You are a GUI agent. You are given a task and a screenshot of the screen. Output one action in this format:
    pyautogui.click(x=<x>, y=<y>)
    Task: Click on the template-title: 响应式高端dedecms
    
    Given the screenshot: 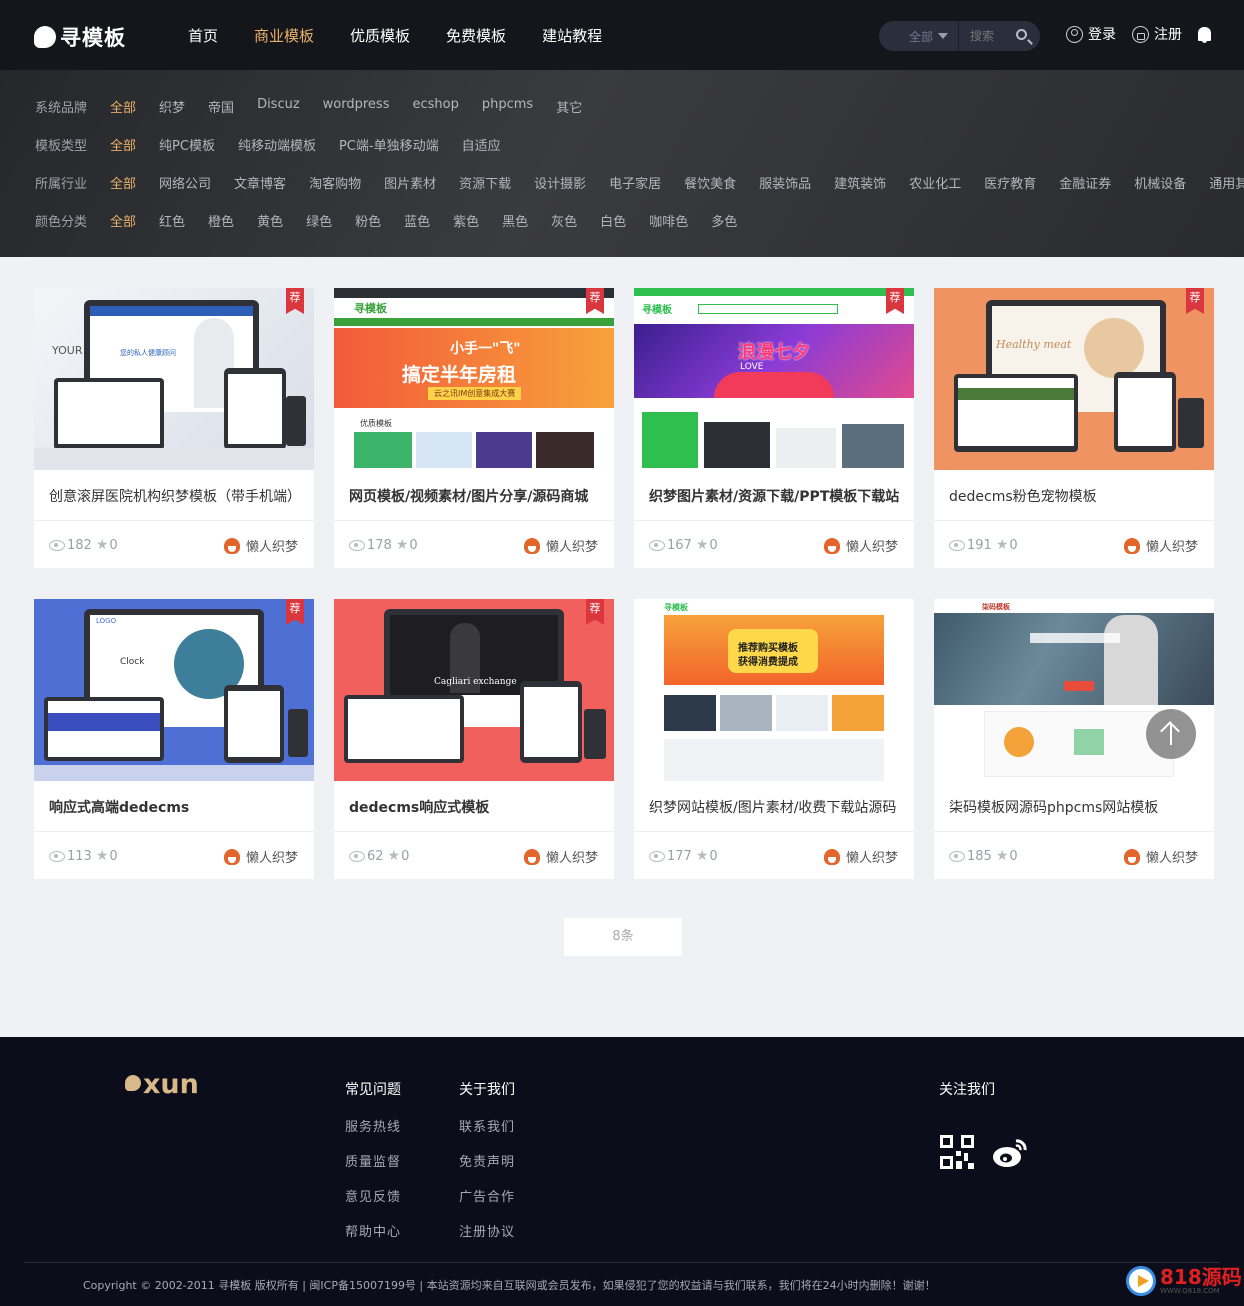 What is the action you would take?
    pyautogui.click(x=175, y=807)
    